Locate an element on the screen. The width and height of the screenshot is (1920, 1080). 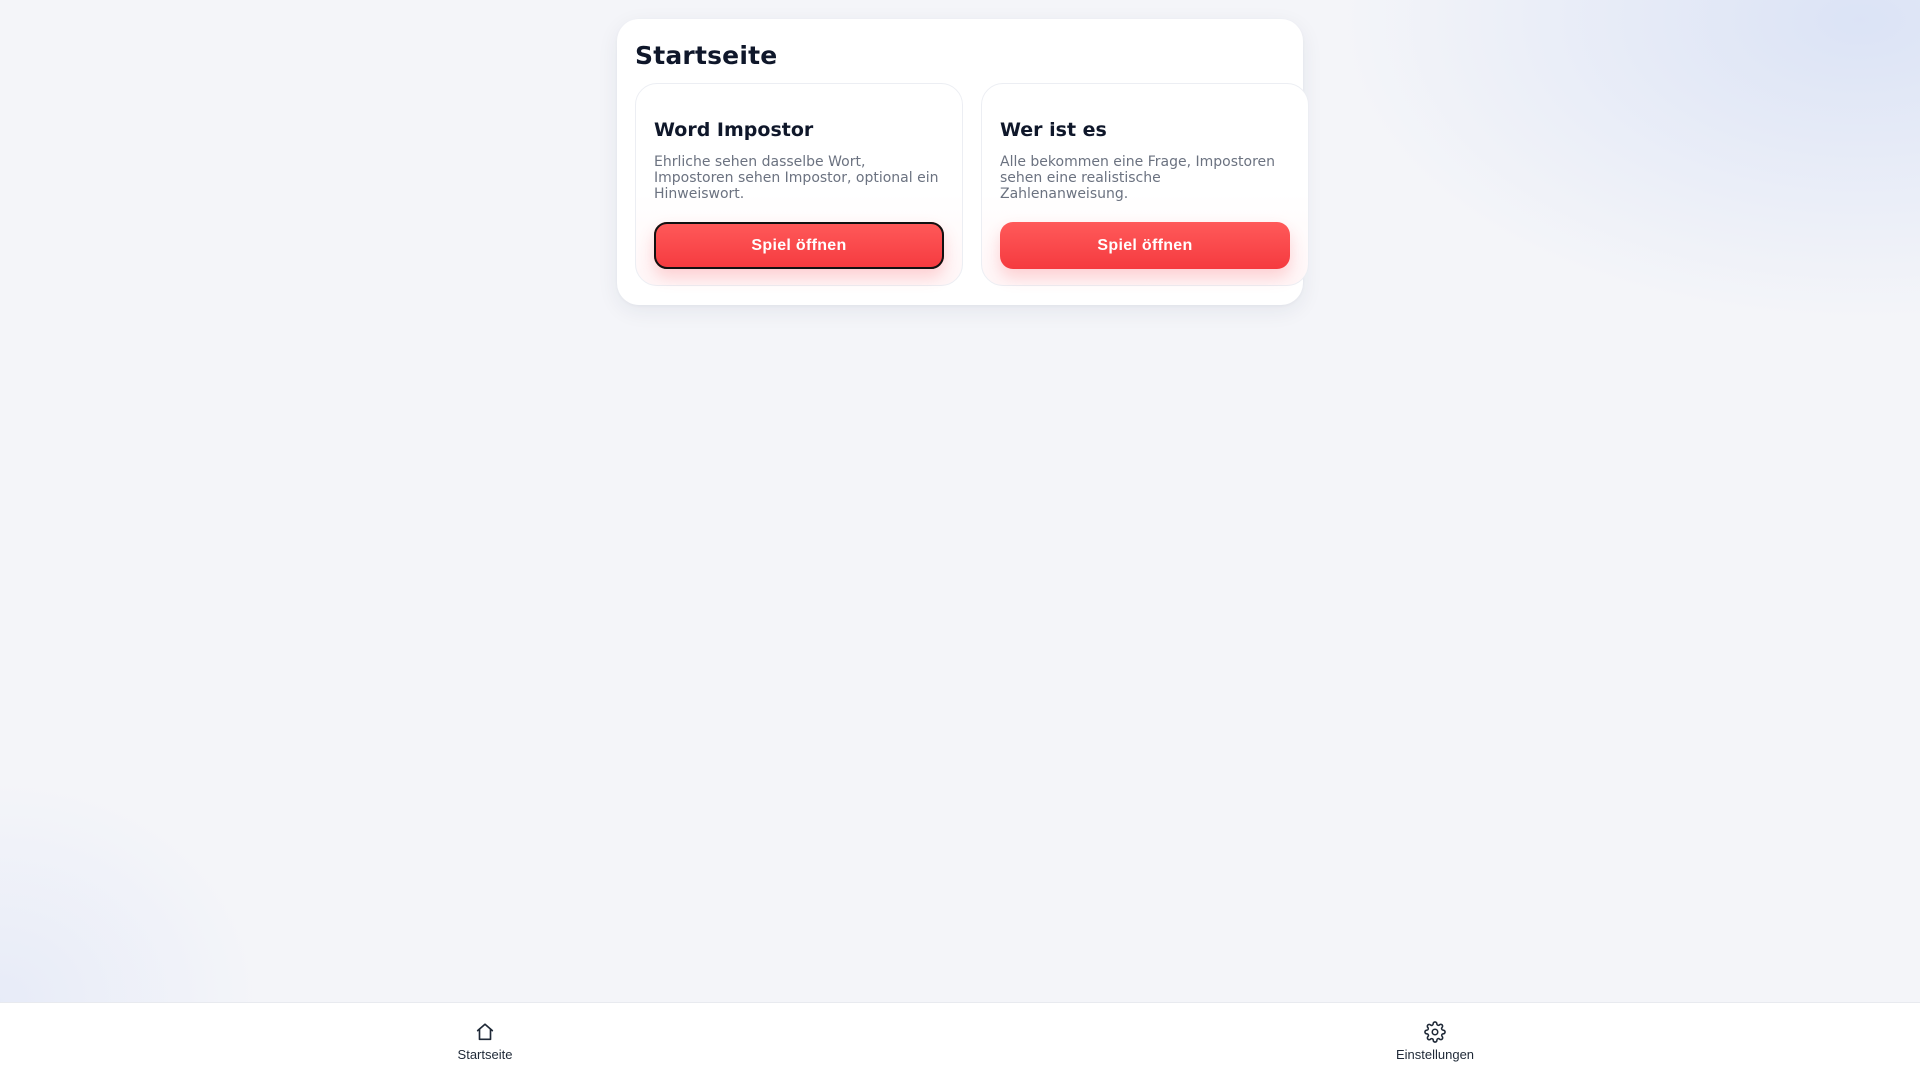
open-game-button-wer-ist-es: Spiel öffnen is located at coordinates (1145, 245).